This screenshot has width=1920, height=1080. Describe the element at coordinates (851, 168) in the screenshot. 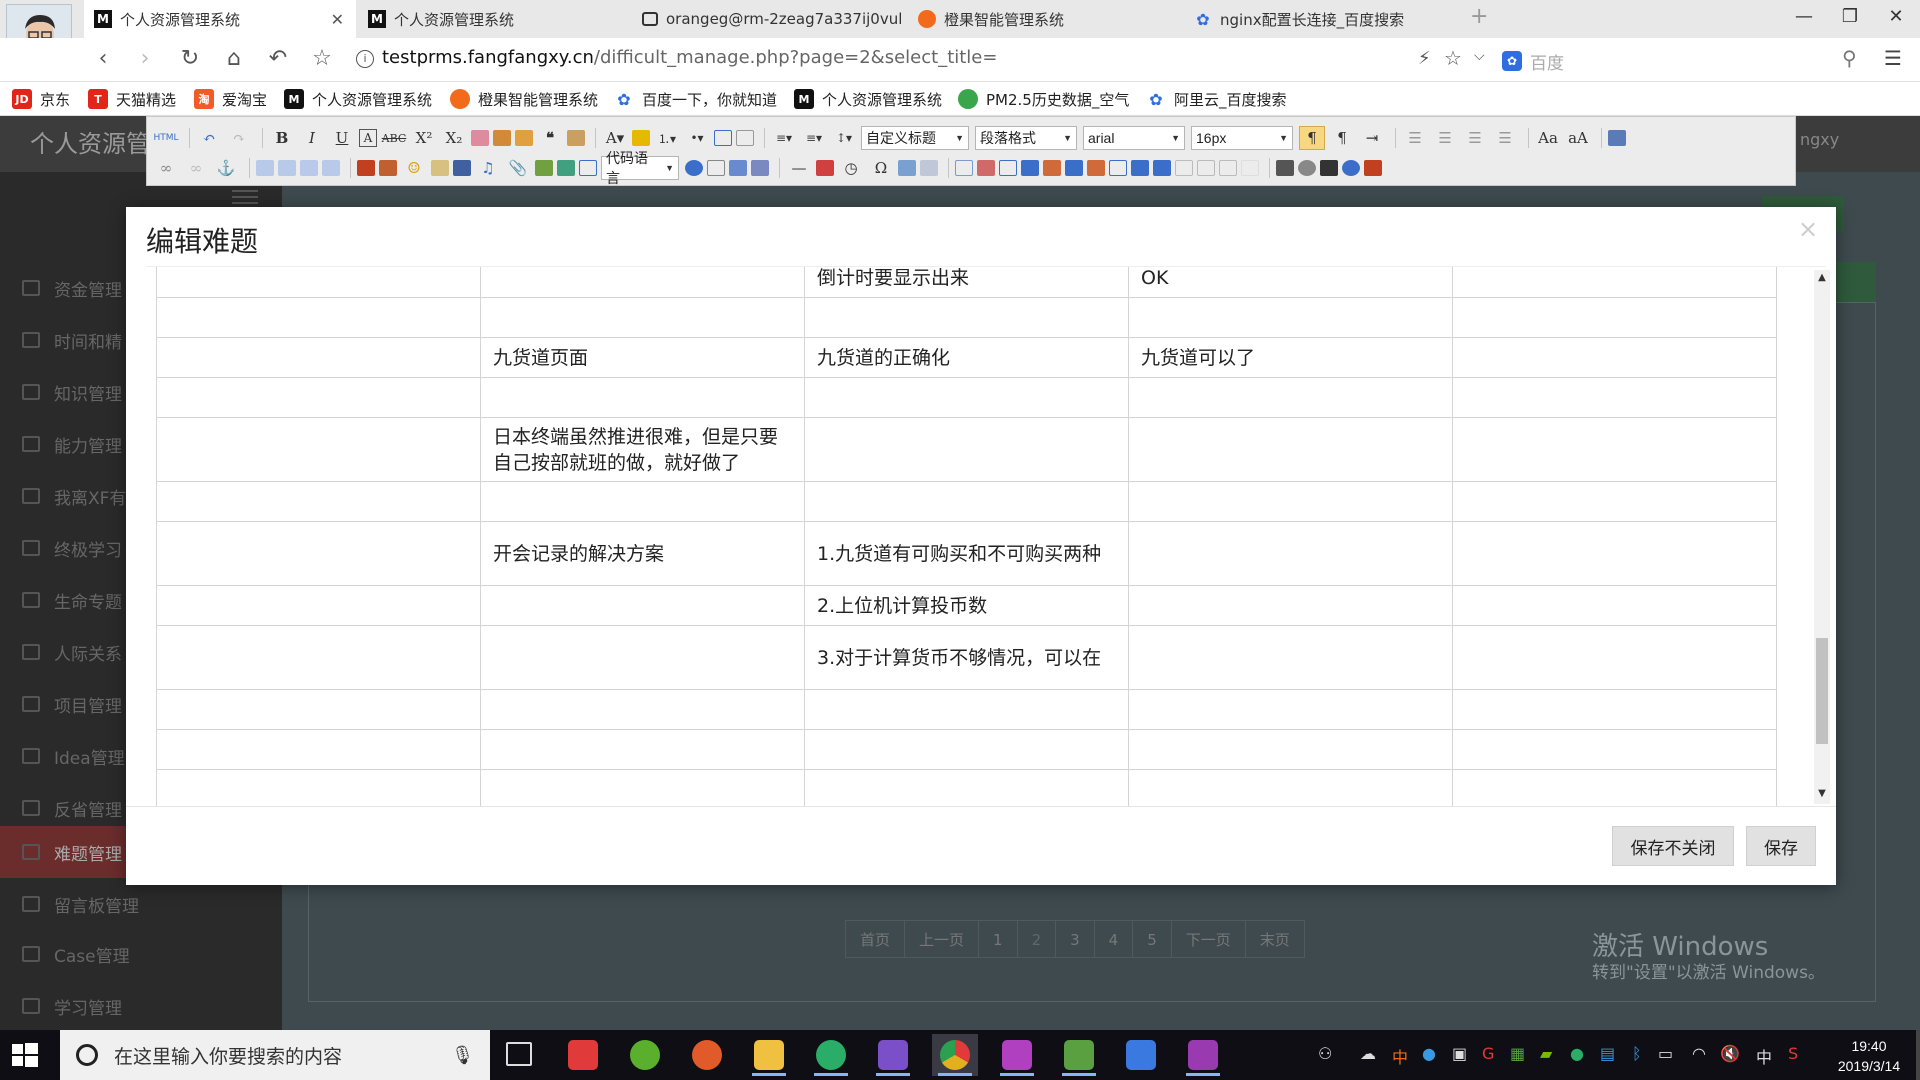

I see `time-icon: ◷` at that location.